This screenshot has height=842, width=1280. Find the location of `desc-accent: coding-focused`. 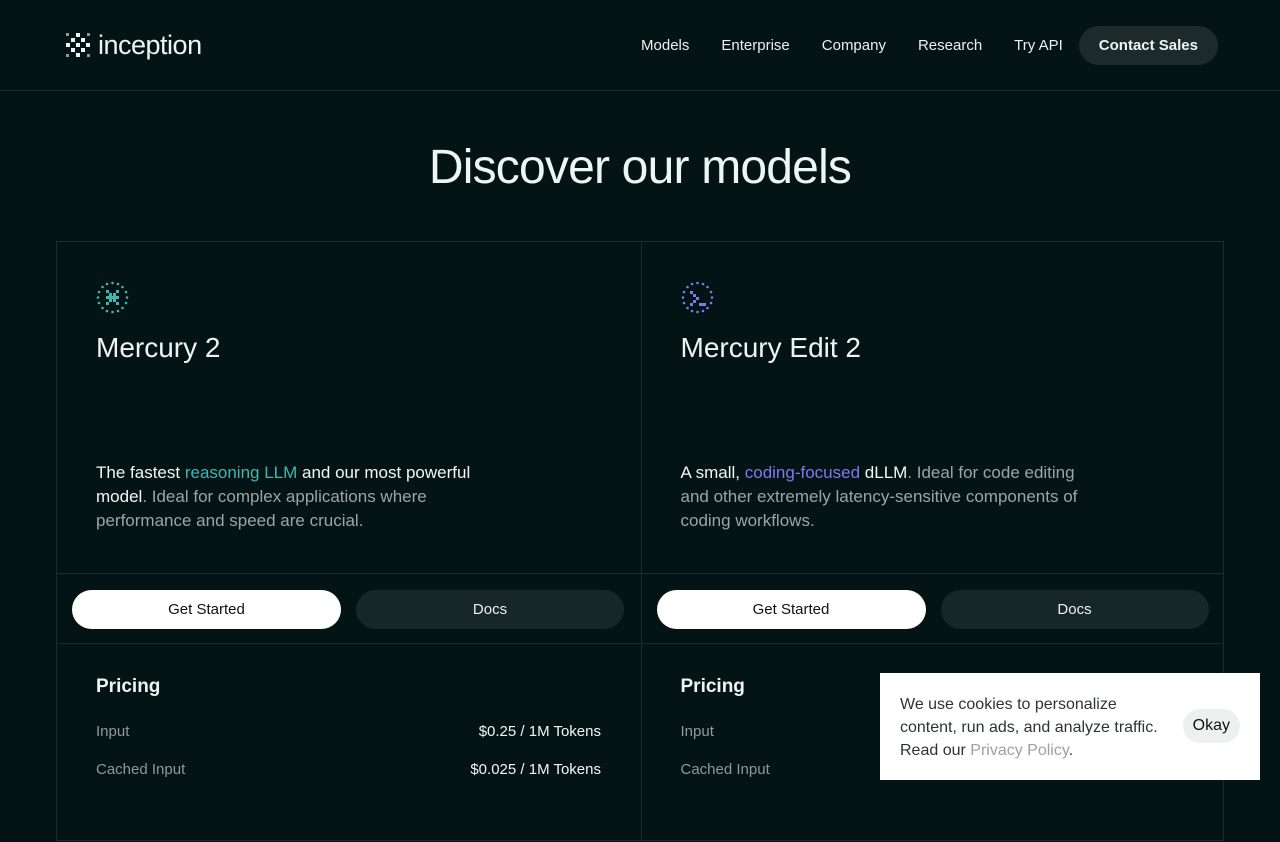

desc-accent: coding-focused is located at coordinates (802, 472).